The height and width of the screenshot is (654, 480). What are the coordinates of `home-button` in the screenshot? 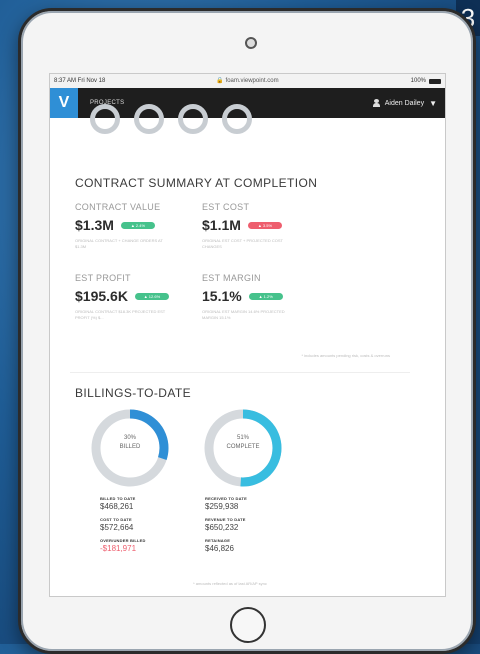 It's located at (248, 625).